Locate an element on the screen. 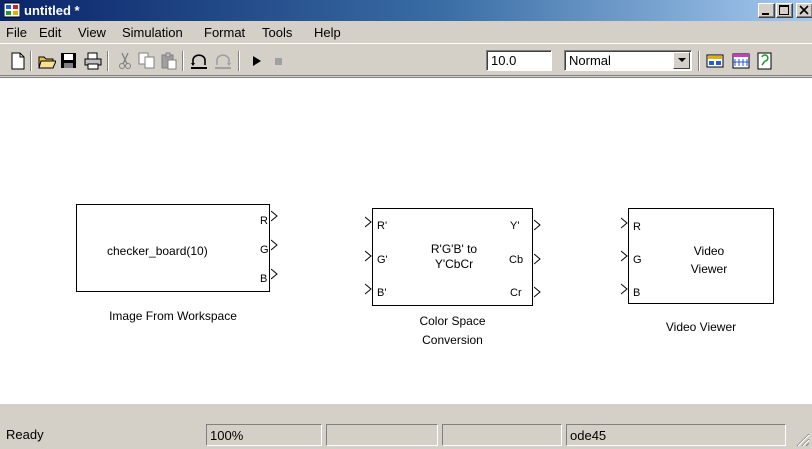 Image resolution: width=812 pixels, height=449 pixels. block-caption: Image From Workspace is located at coordinates (173, 316).